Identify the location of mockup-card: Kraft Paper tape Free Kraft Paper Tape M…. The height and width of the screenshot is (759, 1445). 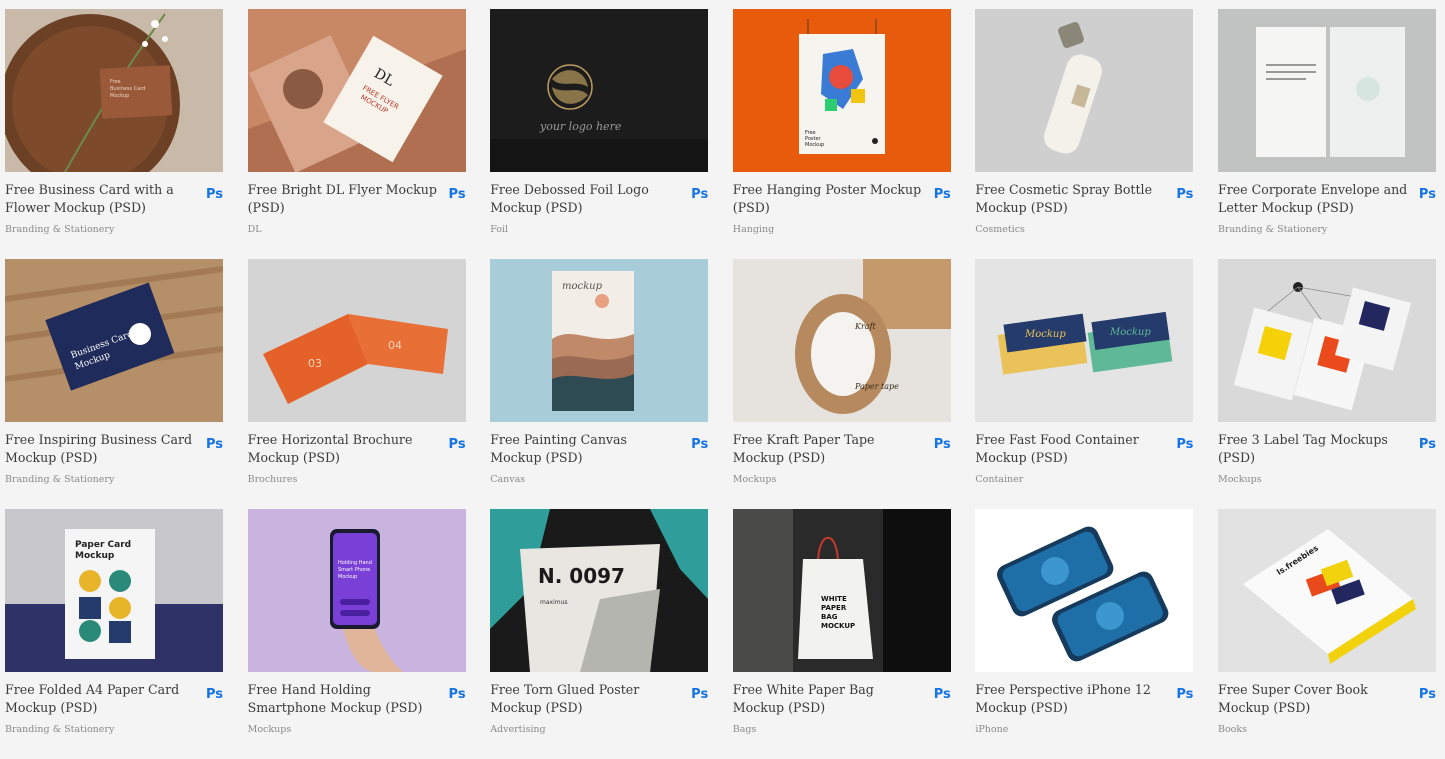
(841, 384).